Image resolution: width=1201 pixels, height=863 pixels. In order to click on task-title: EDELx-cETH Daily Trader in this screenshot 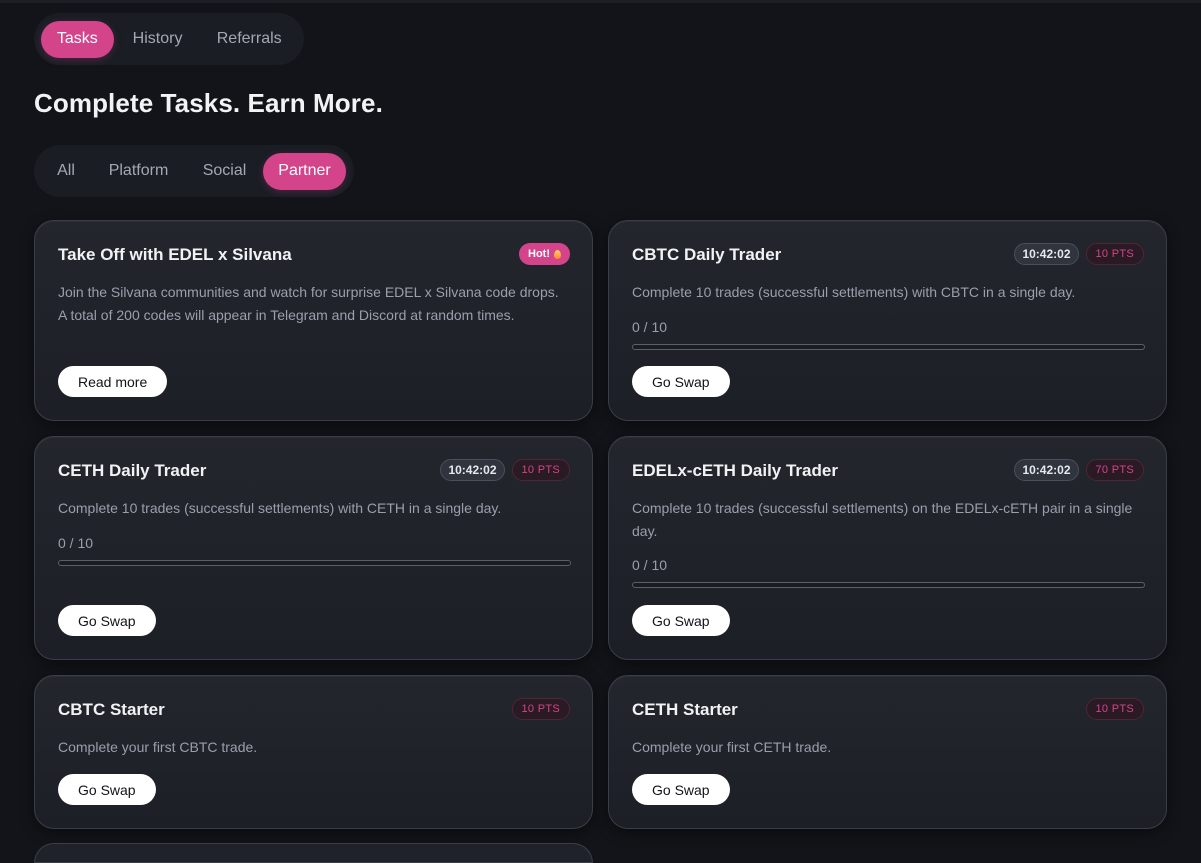, I will do `click(735, 470)`.